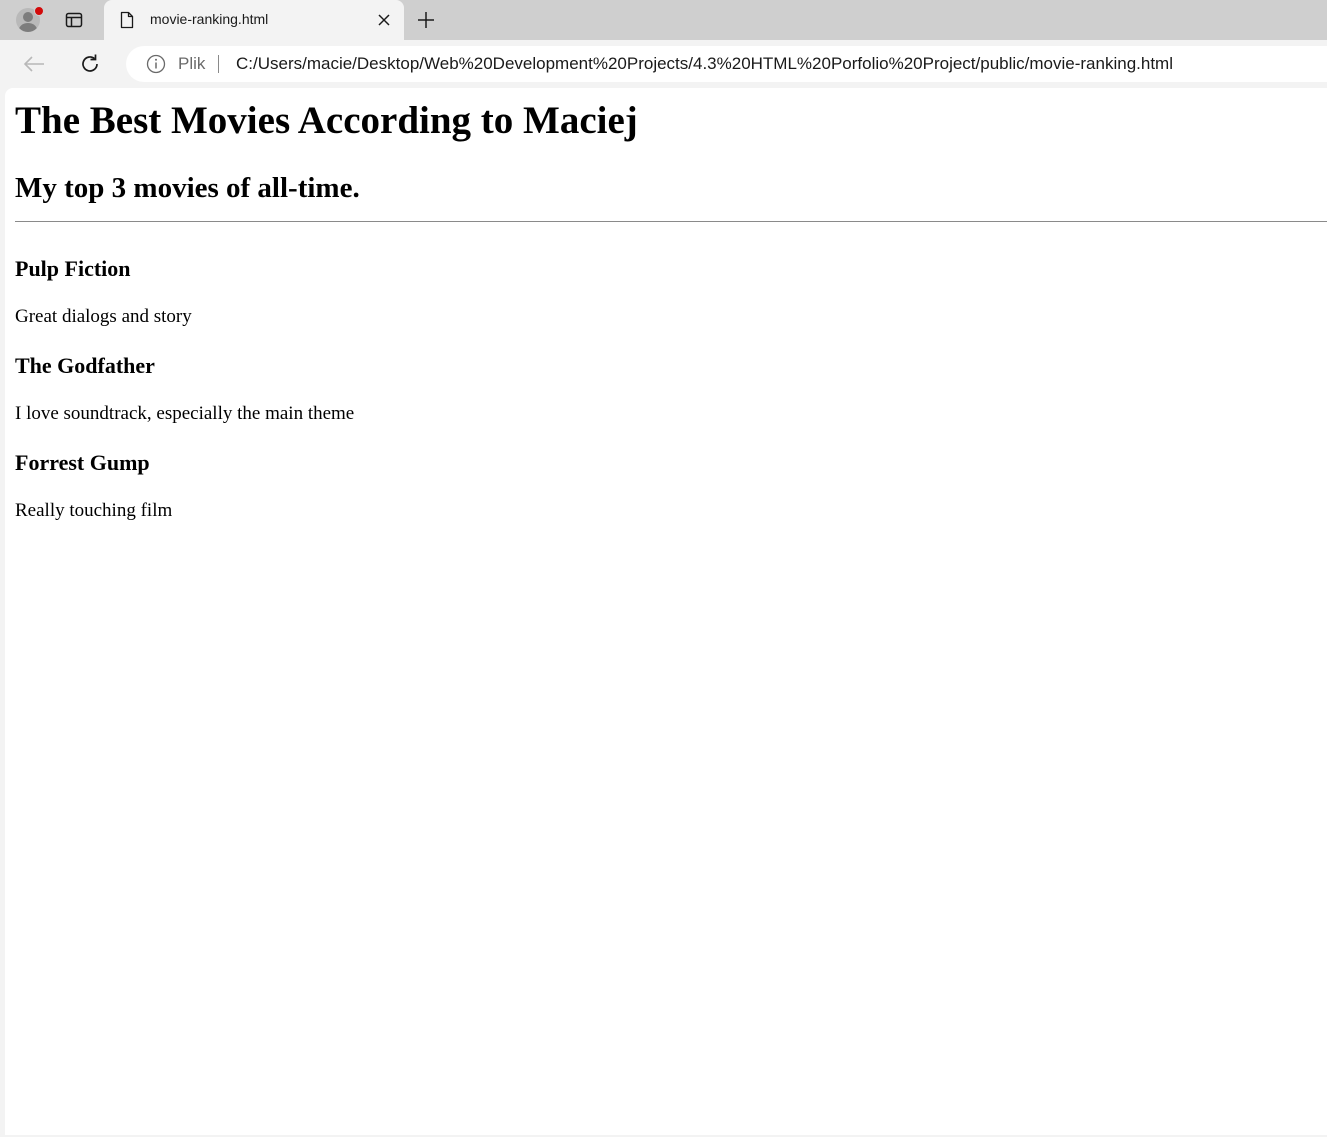 Image resolution: width=1327 pixels, height=1137 pixels. I want to click on info-icon, so click(156, 64).